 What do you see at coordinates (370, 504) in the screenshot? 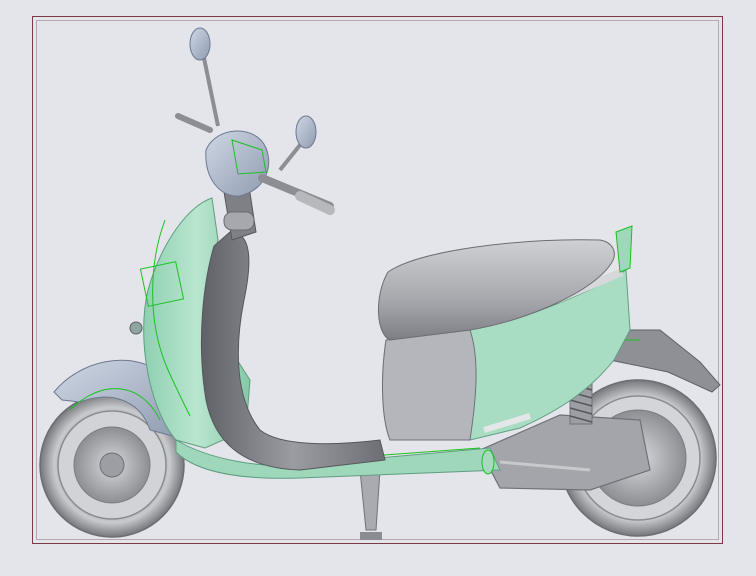
I see `kickstand` at bounding box center [370, 504].